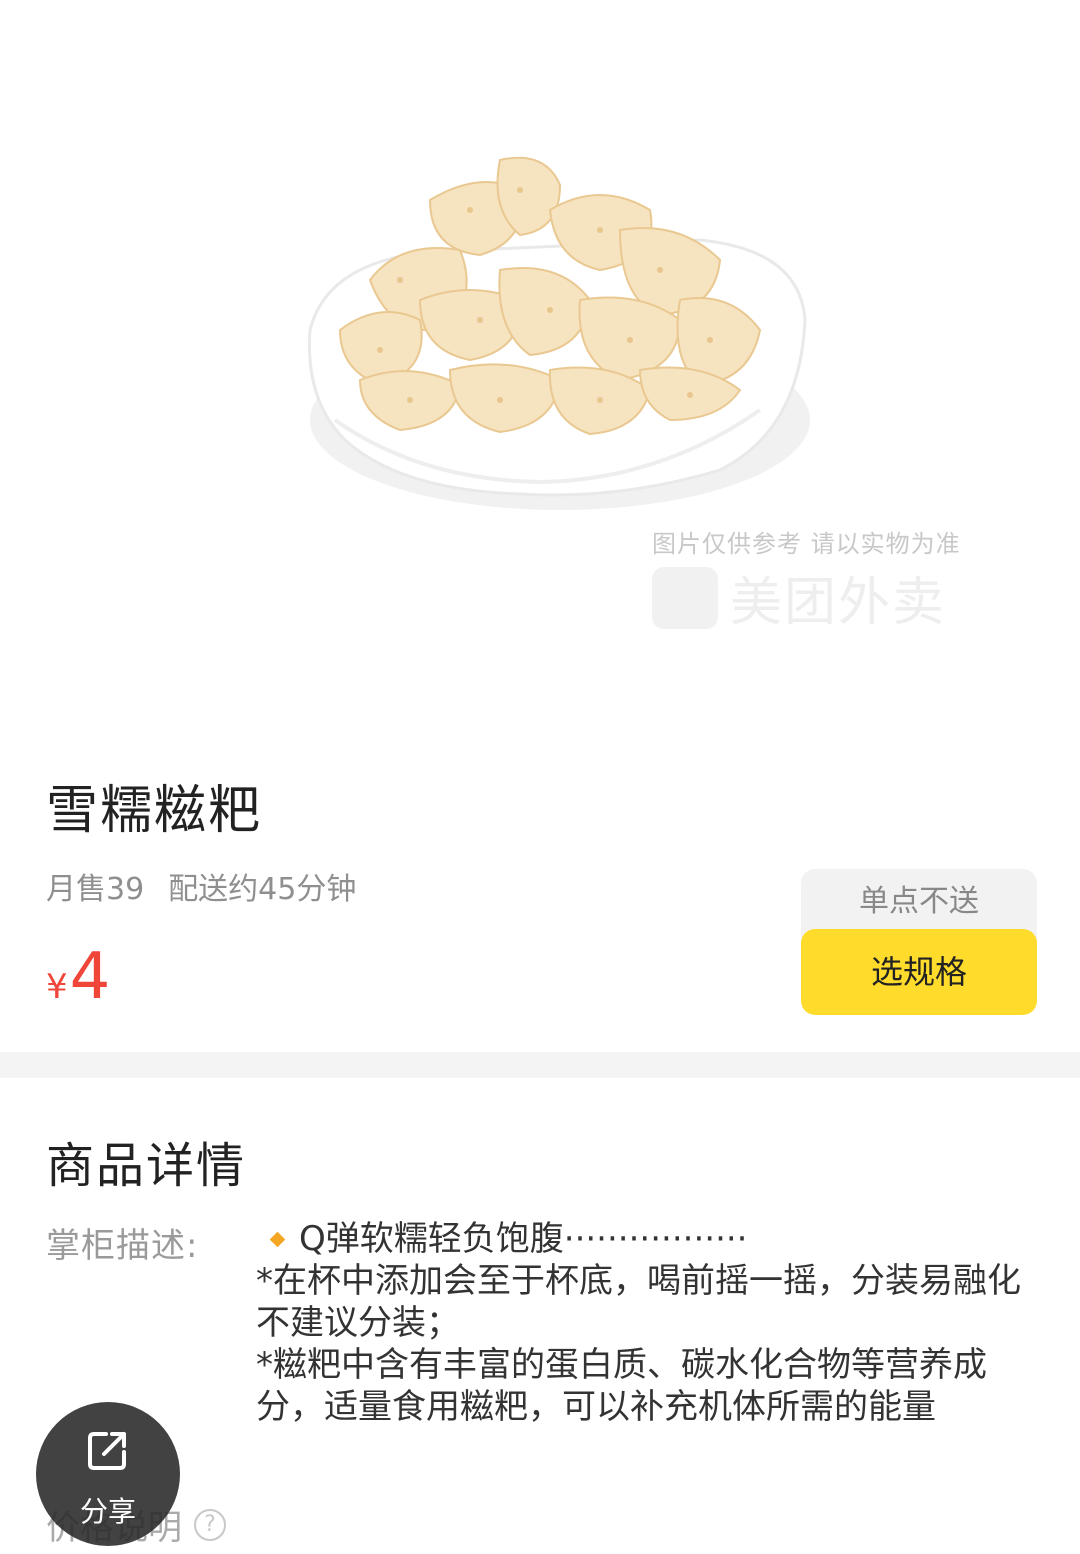 Image resolution: width=1080 pixels, height=1554 pixels. What do you see at coordinates (919, 901) in the screenshot?
I see `single-order-note: 单点不送` at bounding box center [919, 901].